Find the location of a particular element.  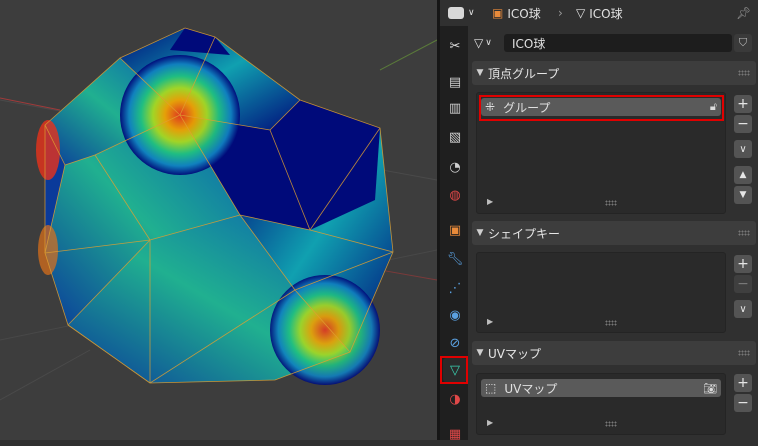

remove-vertex-group-button: − is located at coordinates (743, 124).